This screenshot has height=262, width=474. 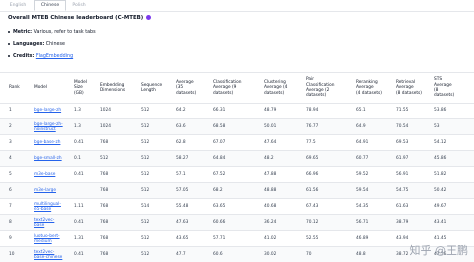 What do you see at coordinates (219, 142) in the screenshot?
I see `cell-classification: 67.07` at bounding box center [219, 142].